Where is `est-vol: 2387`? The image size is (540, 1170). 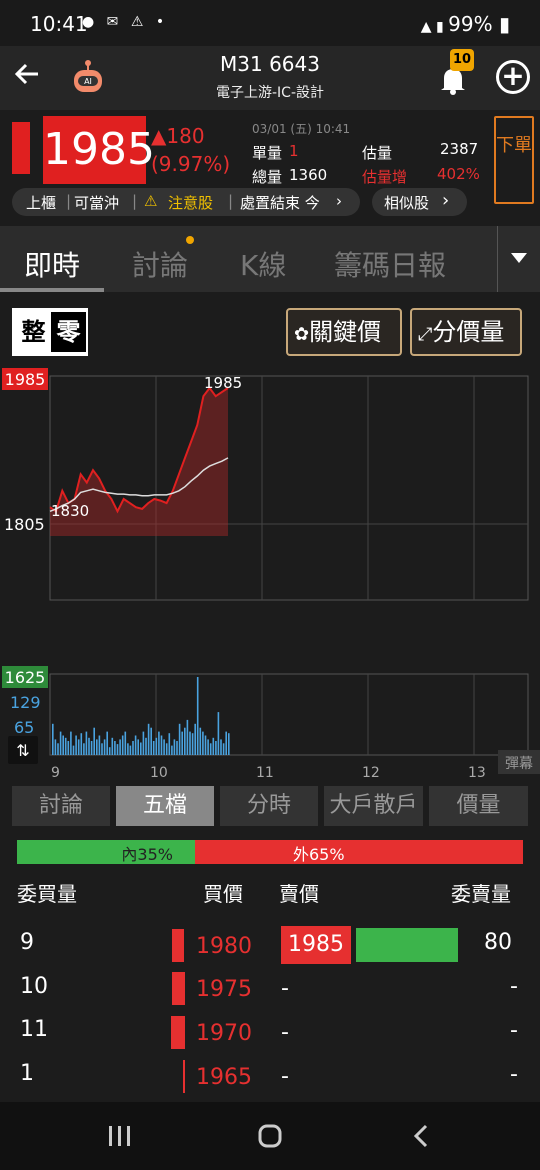
est-vol: 2387 is located at coordinates (459, 149).